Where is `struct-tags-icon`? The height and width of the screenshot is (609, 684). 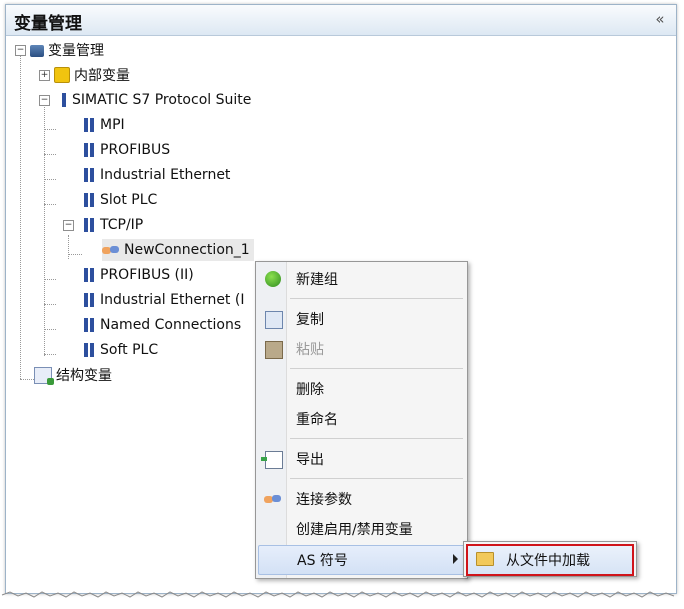
struct-tags-icon is located at coordinates (44, 375).